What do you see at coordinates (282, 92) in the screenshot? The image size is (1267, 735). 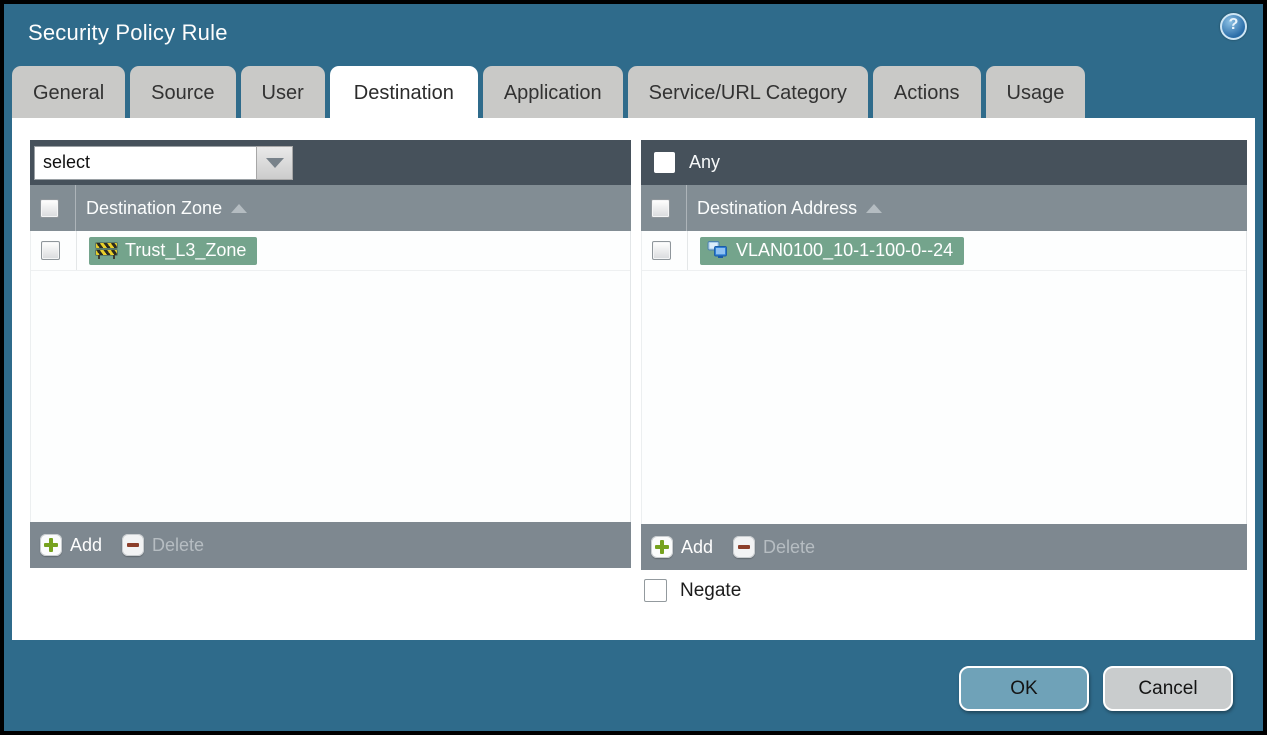 I see `tab-user: User` at bounding box center [282, 92].